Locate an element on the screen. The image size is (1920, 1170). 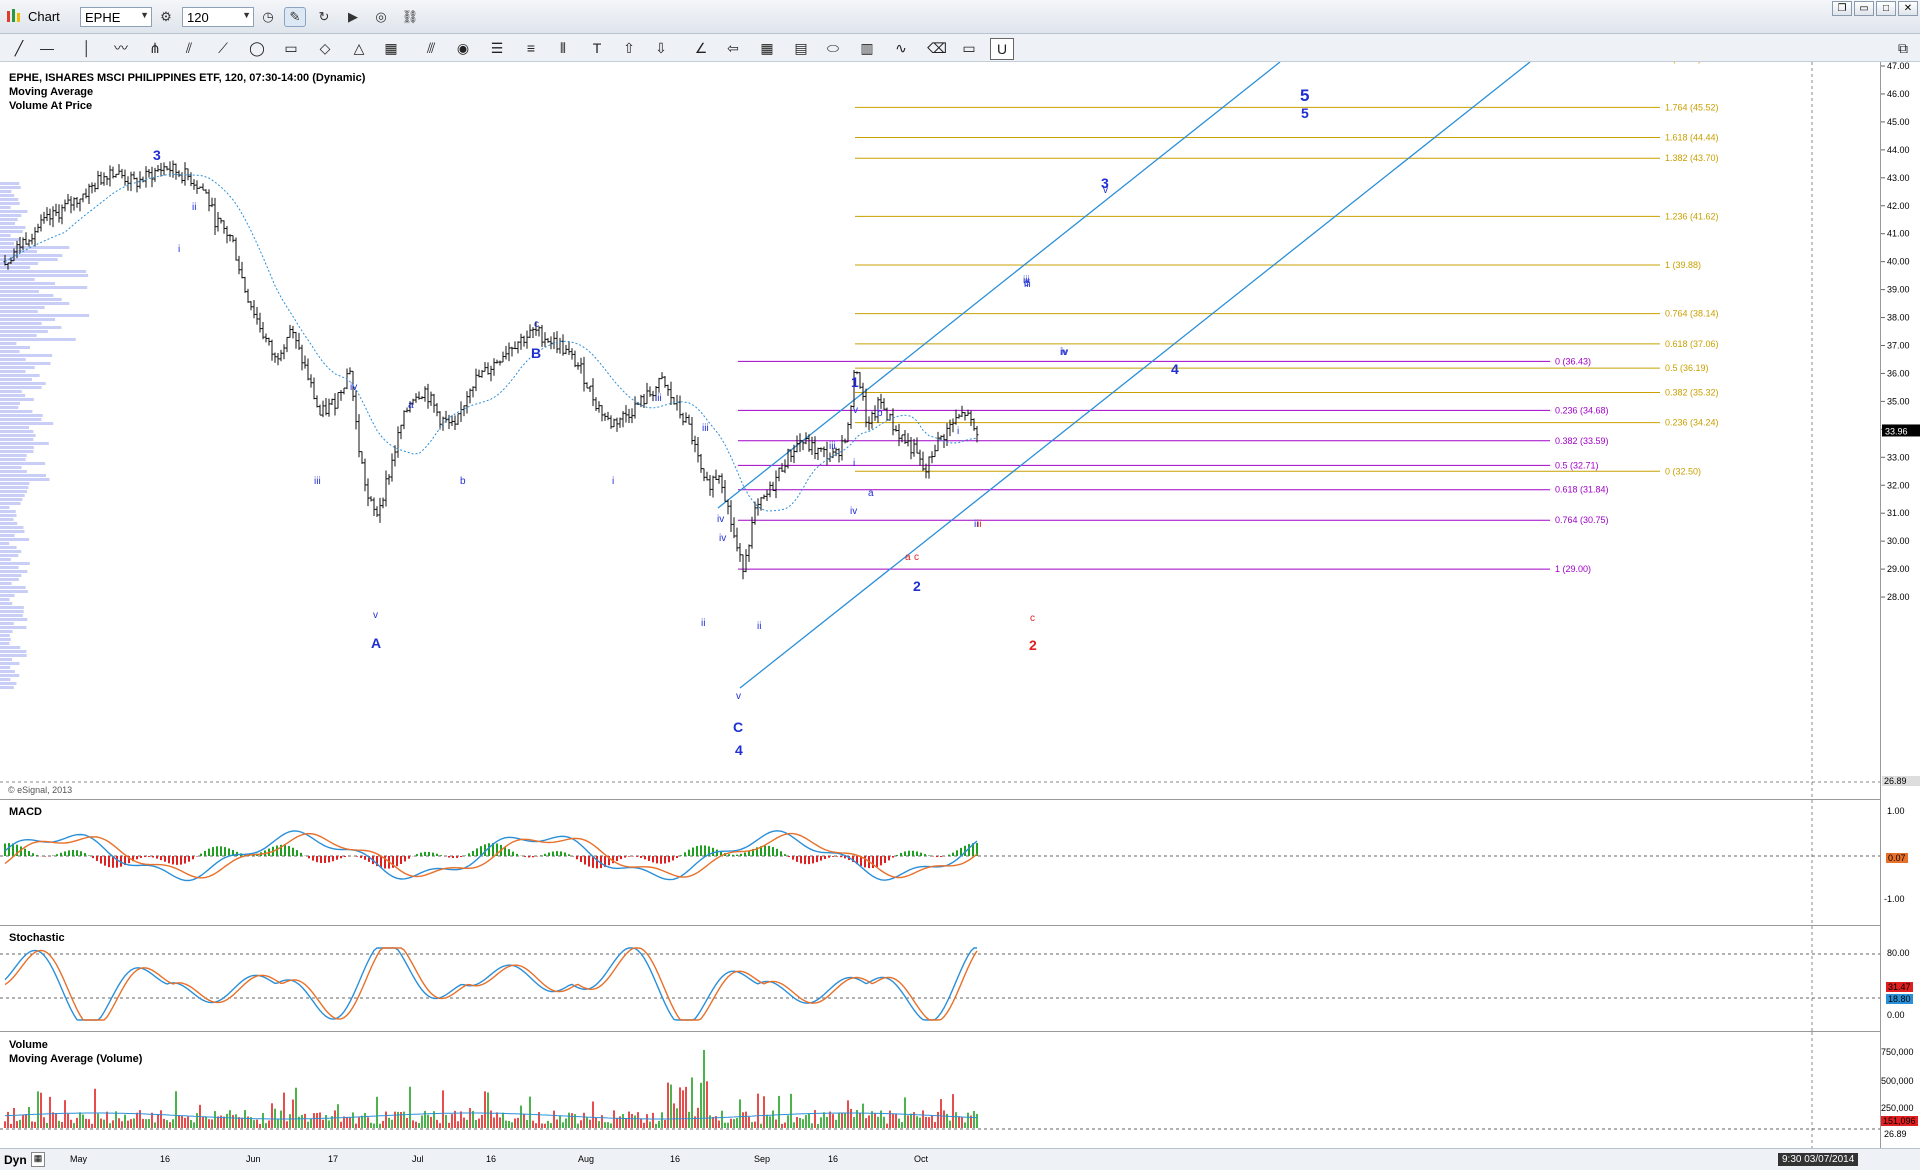
mode-label: Dyn is located at coordinates (15, 1160).